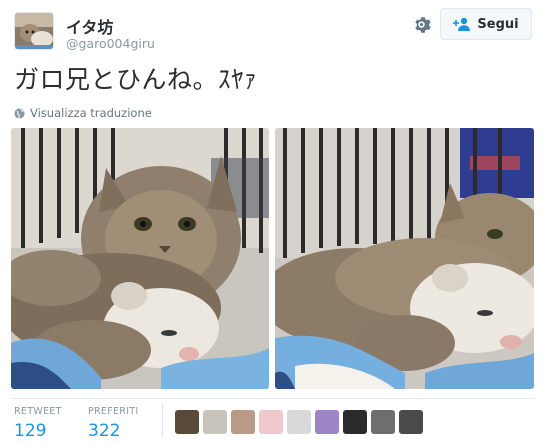 Image resolution: width=550 pixels, height=443 pixels. Describe the element at coordinates (462, 24) in the screenshot. I see `add-user-icon` at that location.